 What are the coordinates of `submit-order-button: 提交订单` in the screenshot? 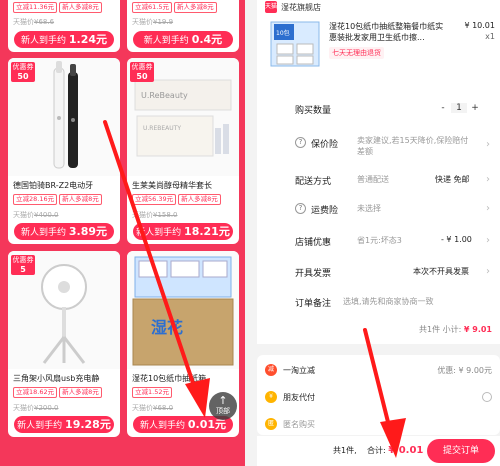 It's located at (461, 451).